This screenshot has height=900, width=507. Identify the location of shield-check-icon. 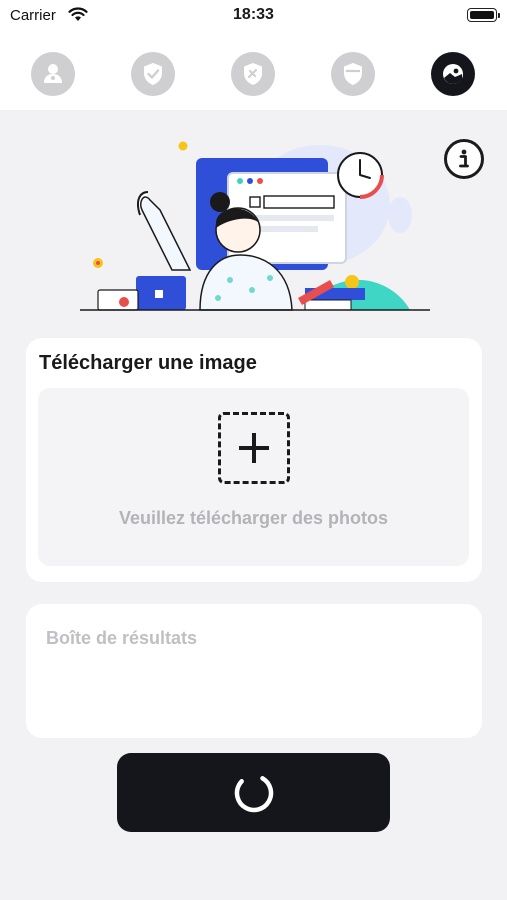
(153, 74).